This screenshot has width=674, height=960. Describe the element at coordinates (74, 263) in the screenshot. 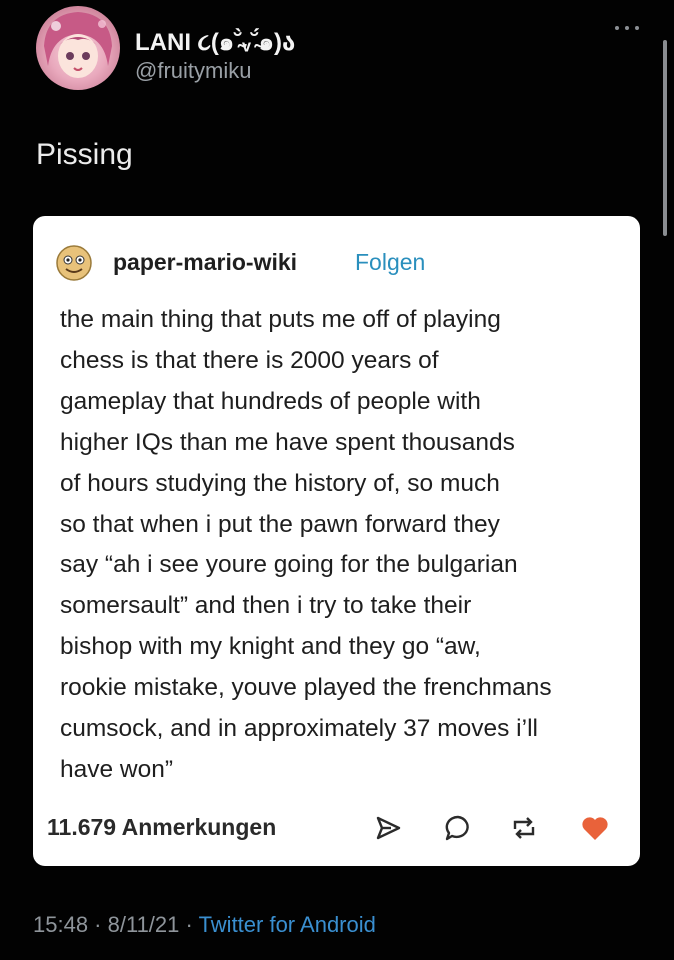

I see `blog-avatar-icon` at that location.